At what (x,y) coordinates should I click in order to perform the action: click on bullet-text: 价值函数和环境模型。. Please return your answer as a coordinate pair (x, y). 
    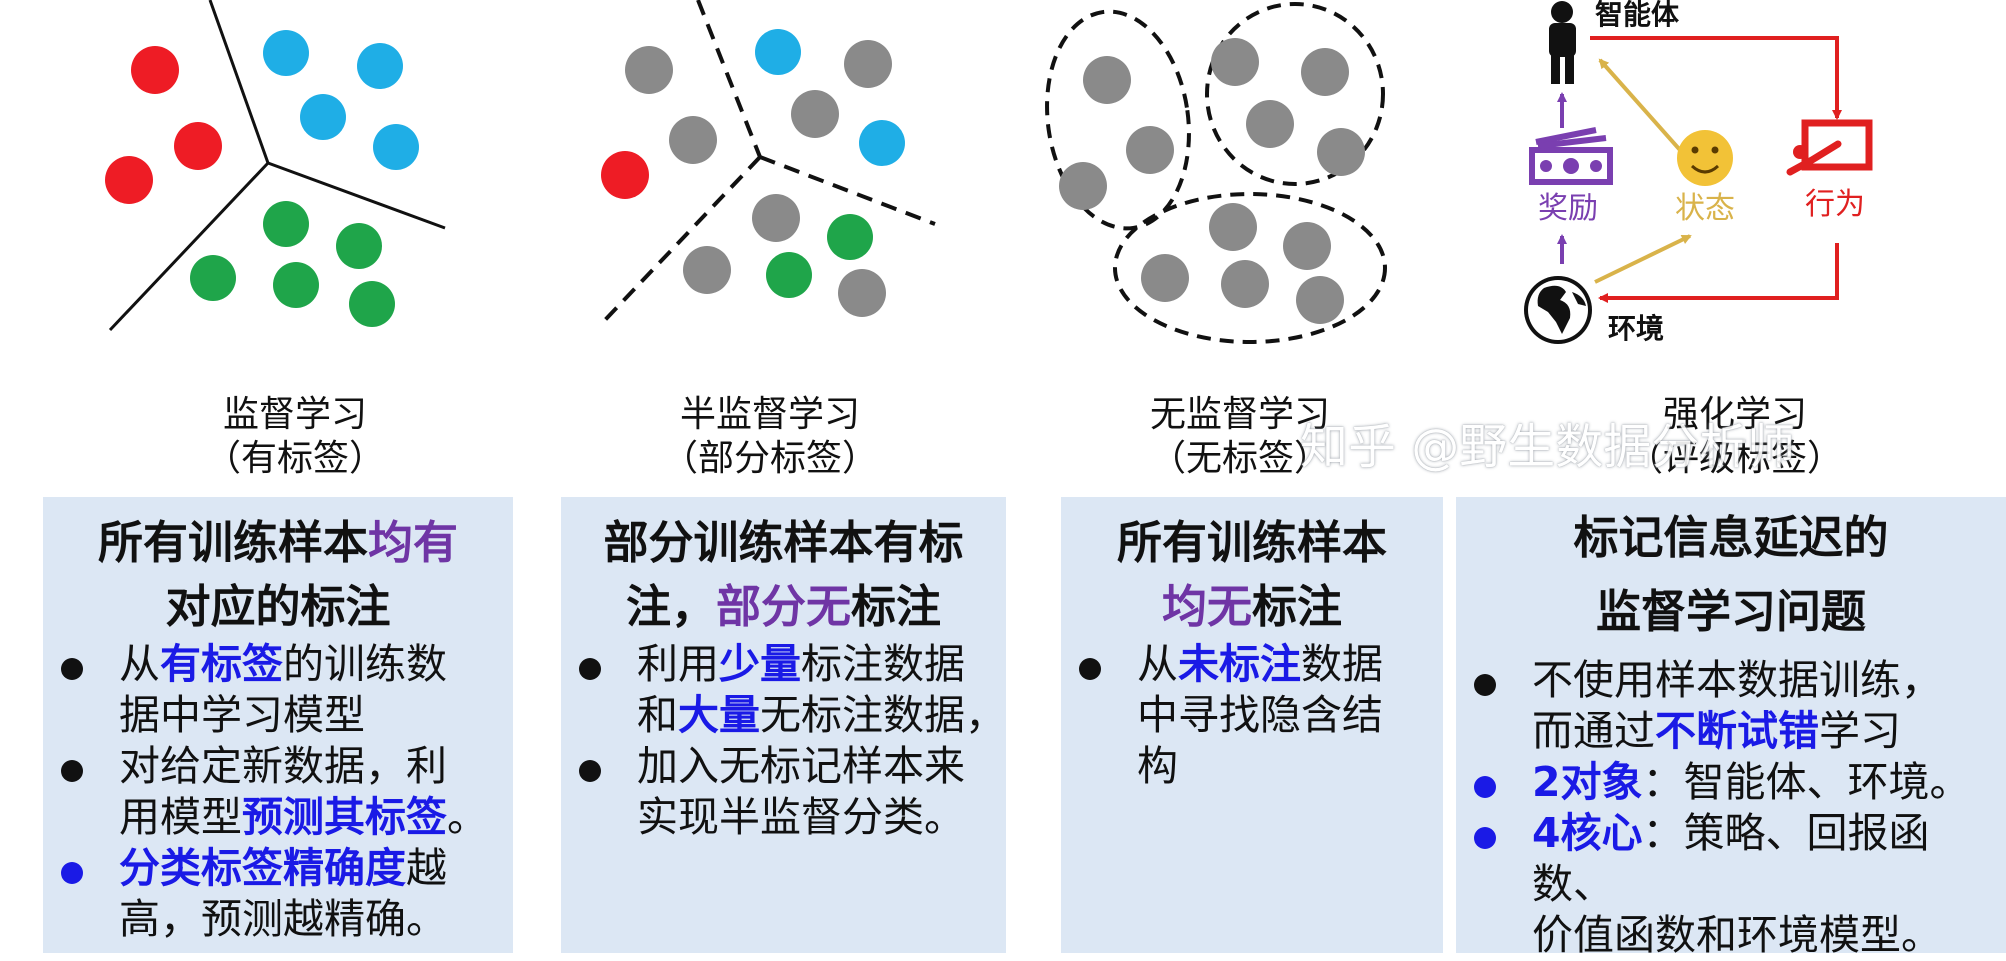
    Looking at the image, I should click on (1737, 935).